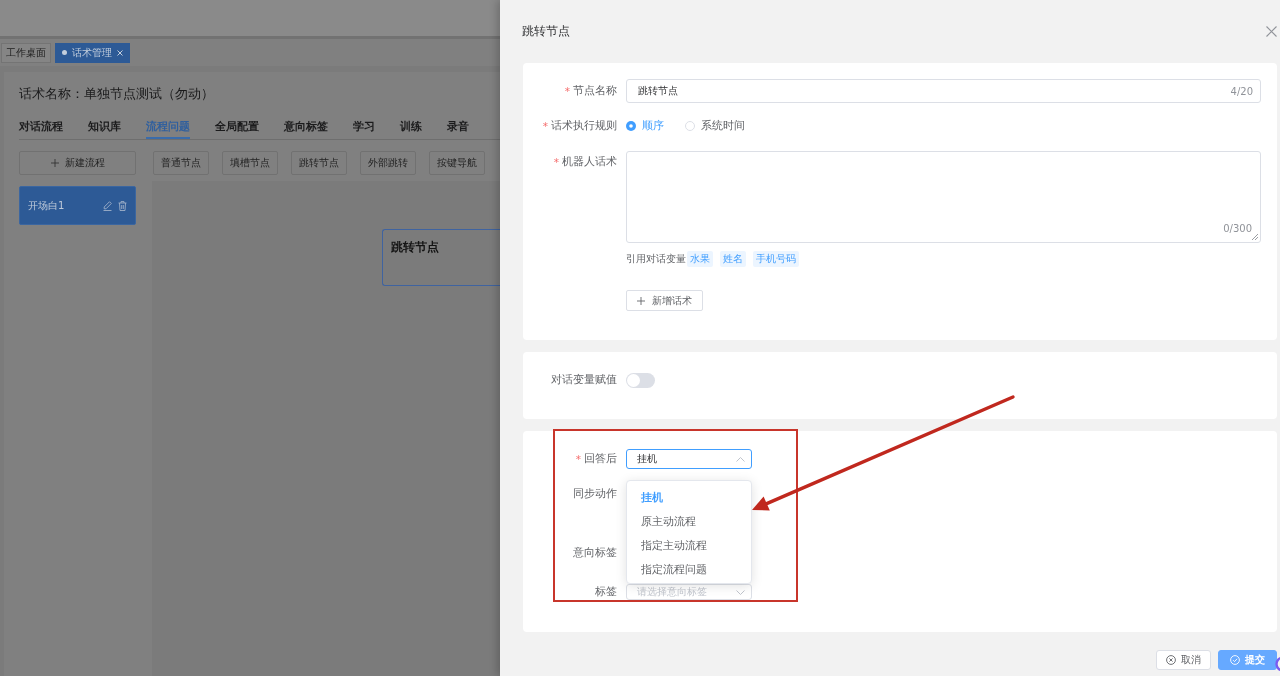 The image size is (1280, 676). What do you see at coordinates (458, 128) in the screenshot?
I see `nav-tab: 录音` at bounding box center [458, 128].